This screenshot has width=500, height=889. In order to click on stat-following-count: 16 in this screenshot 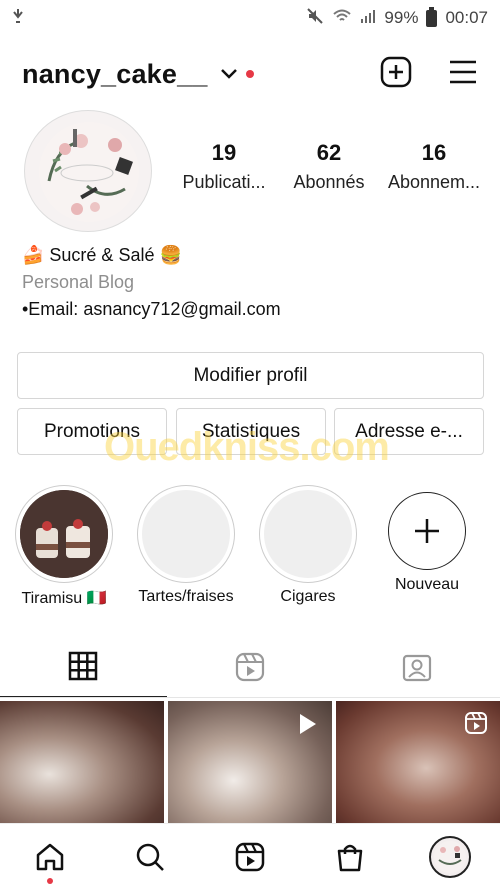, I will do `click(434, 152)`.